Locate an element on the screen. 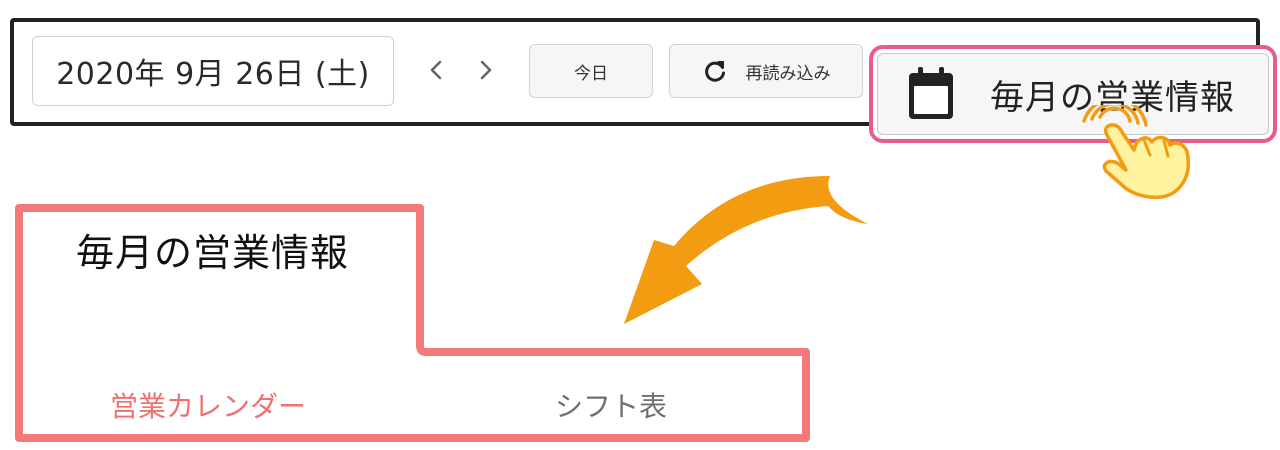  reload-label: 再読み込み is located at coordinates (788, 73).